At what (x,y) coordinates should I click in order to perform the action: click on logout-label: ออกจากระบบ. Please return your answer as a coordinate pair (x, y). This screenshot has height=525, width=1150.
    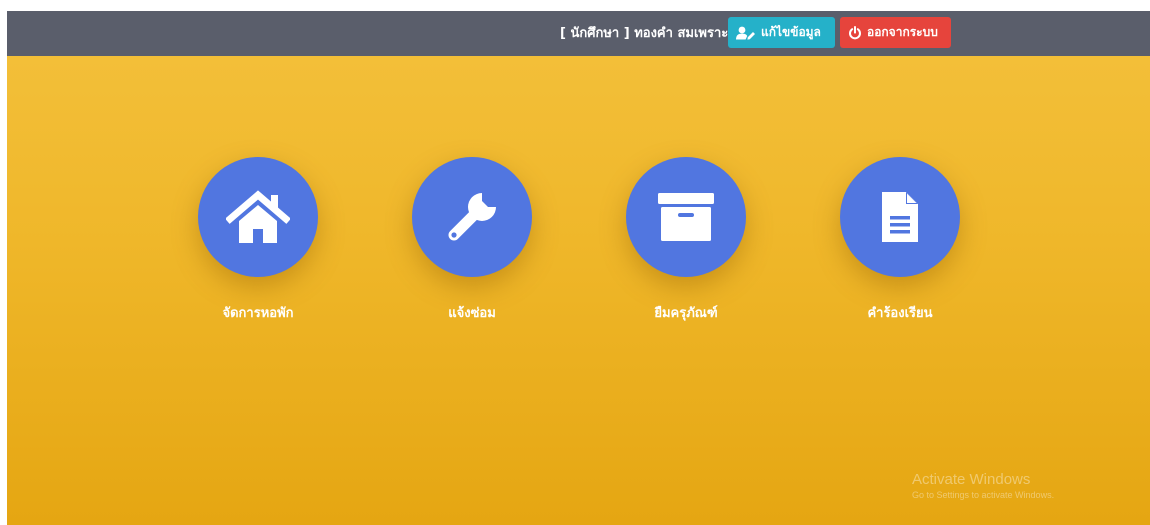
    Looking at the image, I should click on (902, 32).